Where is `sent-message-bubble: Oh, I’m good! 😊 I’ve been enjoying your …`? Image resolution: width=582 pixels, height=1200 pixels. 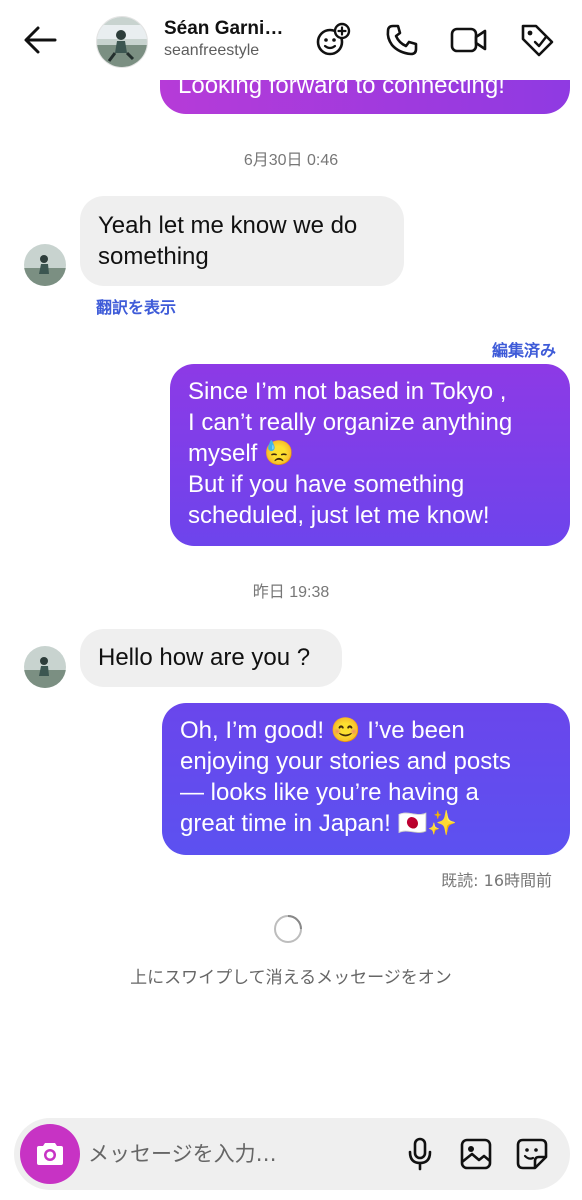 sent-message-bubble: Oh, I’m good! 😊 I’ve been enjoying your … is located at coordinates (366, 779).